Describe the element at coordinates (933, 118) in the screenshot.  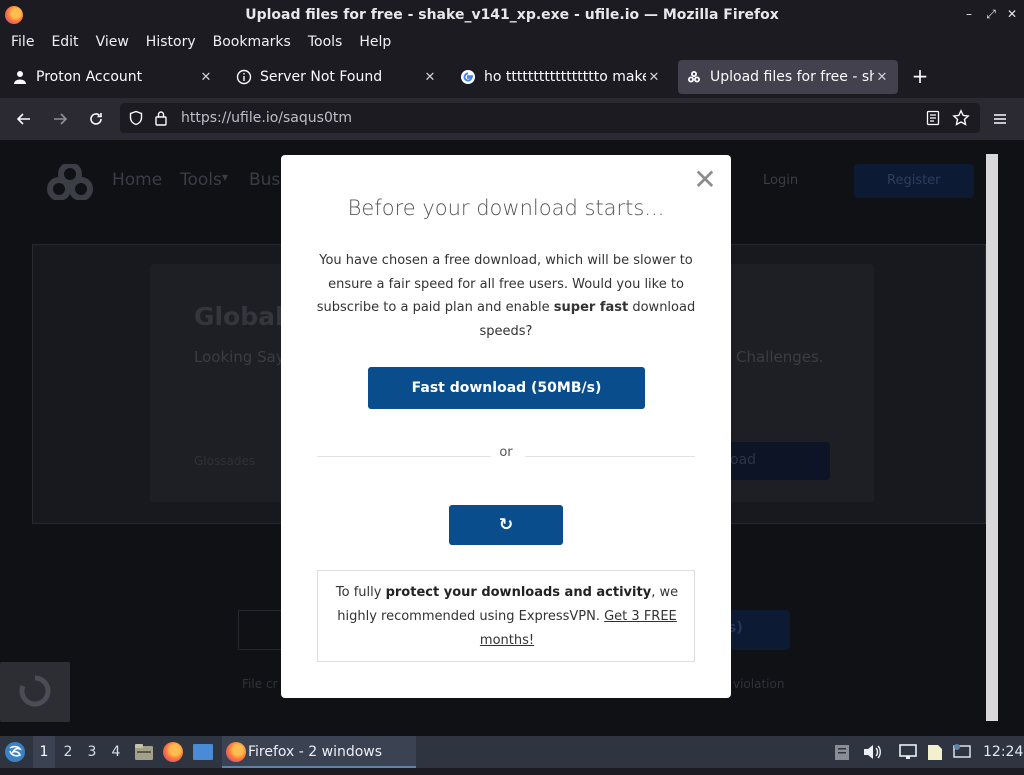
I see `reader-view-icon` at that location.